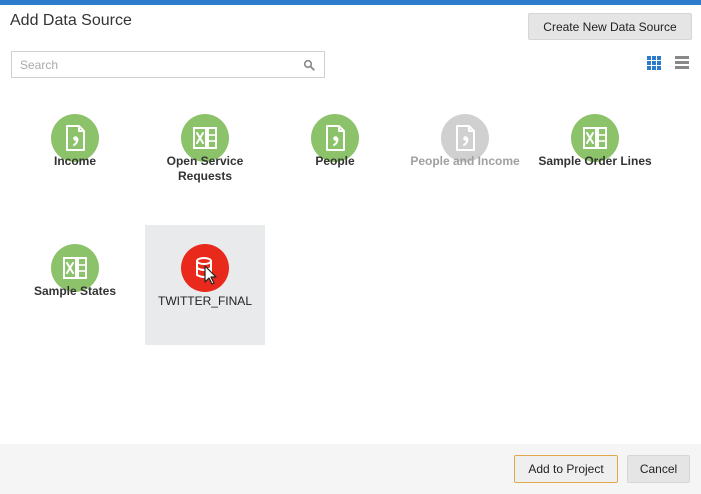  Describe the element at coordinates (75, 150) in the screenshot. I see `data-source-tile-income: Income` at that location.